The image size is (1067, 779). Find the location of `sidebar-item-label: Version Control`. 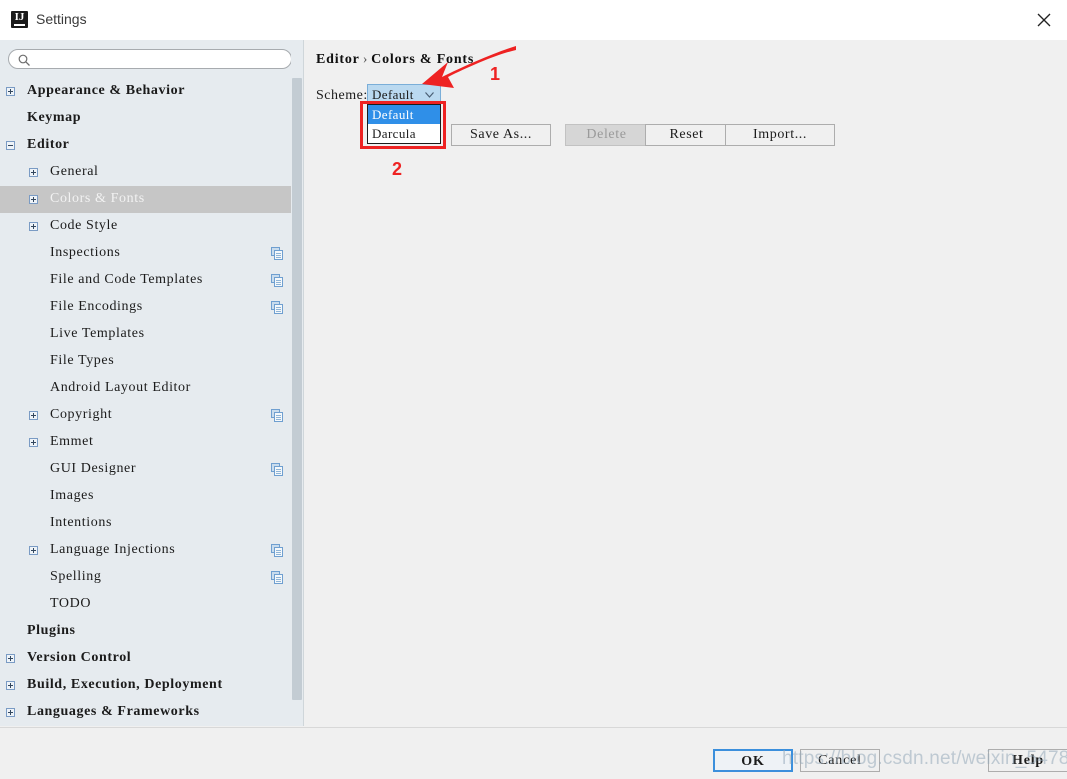

sidebar-item-label: Version Control is located at coordinates (79, 657).